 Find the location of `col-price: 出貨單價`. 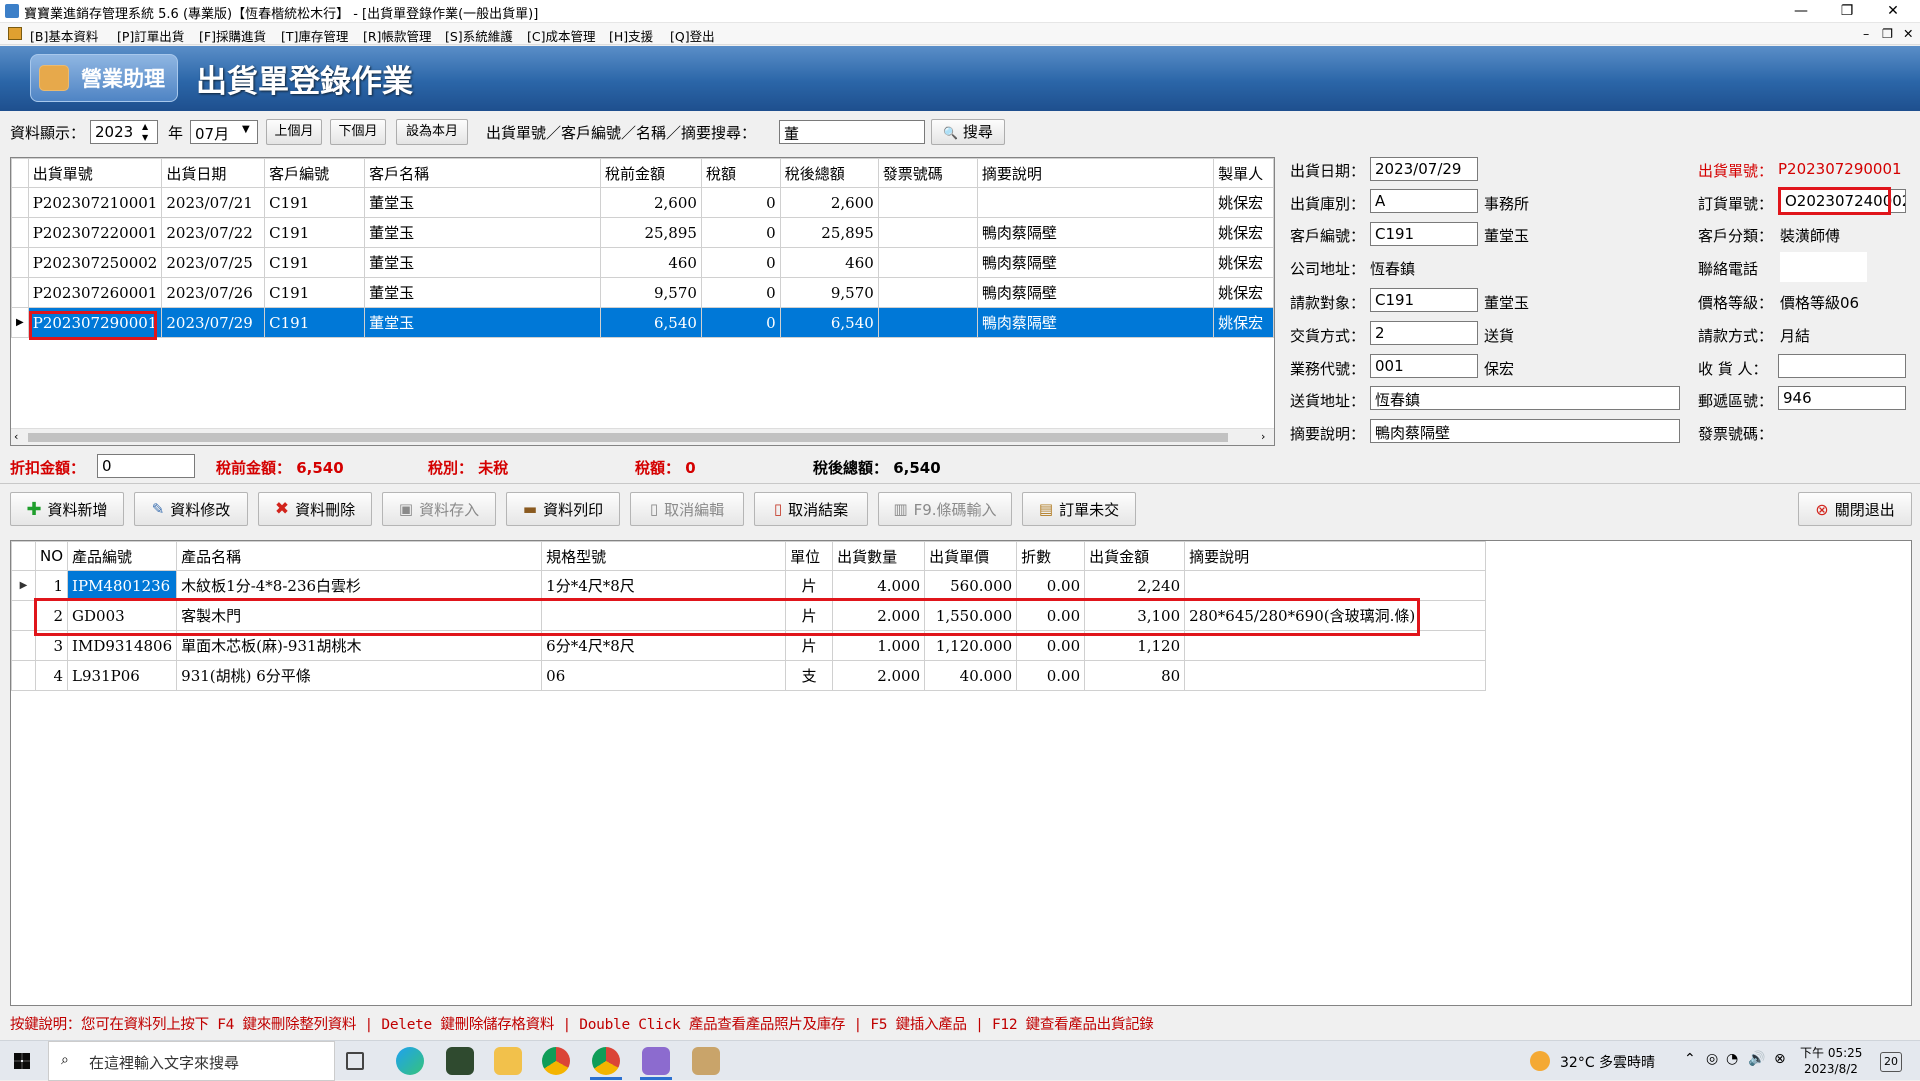

col-price: 出貨單價 is located at coordinates (971, 556).